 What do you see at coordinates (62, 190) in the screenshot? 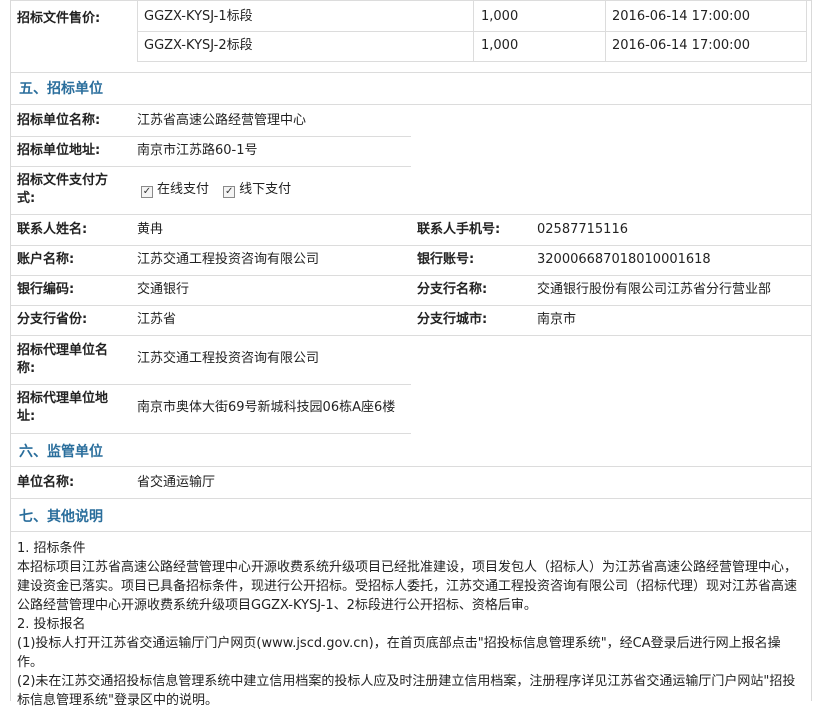
I see `payment-method-label: 招标文件支付方 式:` at bounding box center [62, 190].